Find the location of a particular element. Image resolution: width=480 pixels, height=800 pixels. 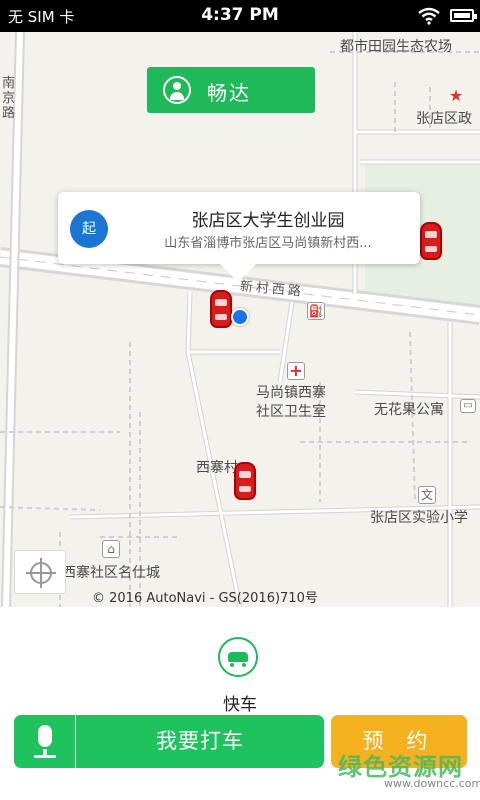

map-label-school: 张店区实验小学 is located at coordinates (419, 518).